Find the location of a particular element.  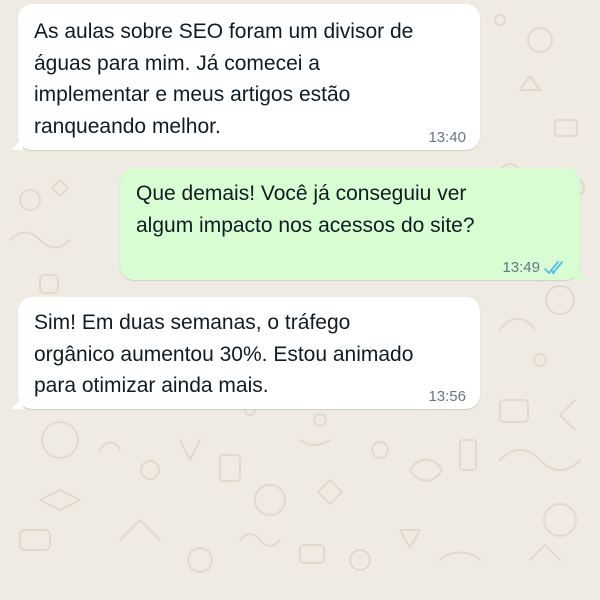

message-timestamp: 13:49 is located at coordinates (521, 267).